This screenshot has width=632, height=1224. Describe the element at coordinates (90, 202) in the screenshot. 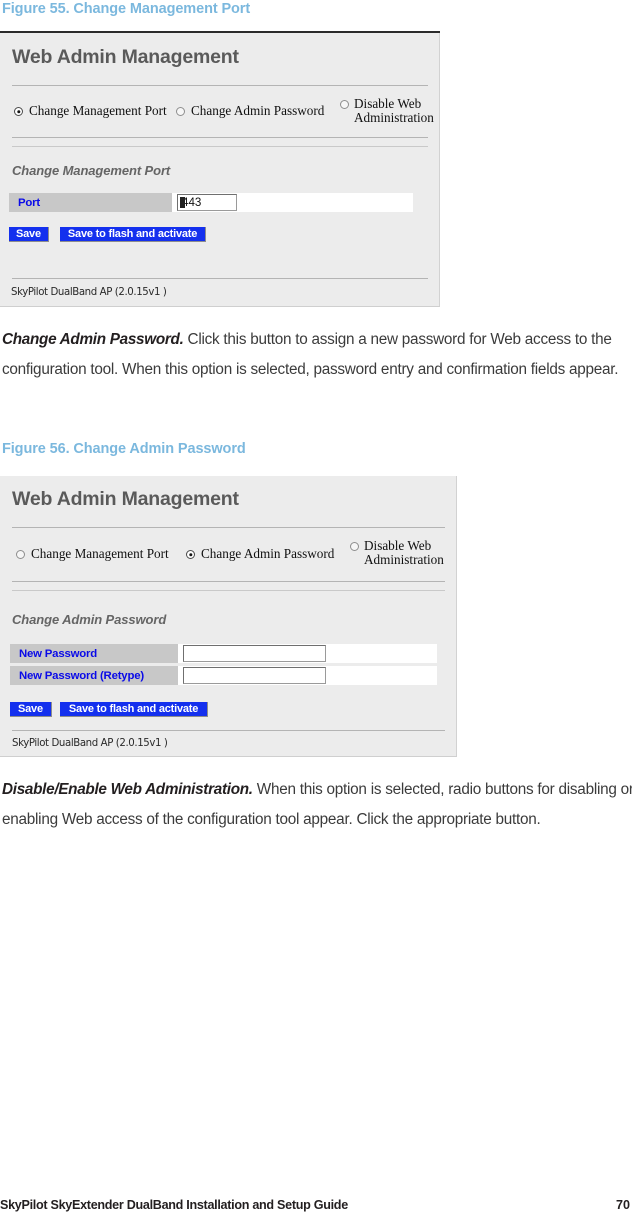

I see `field-label-port: Port` at that location.